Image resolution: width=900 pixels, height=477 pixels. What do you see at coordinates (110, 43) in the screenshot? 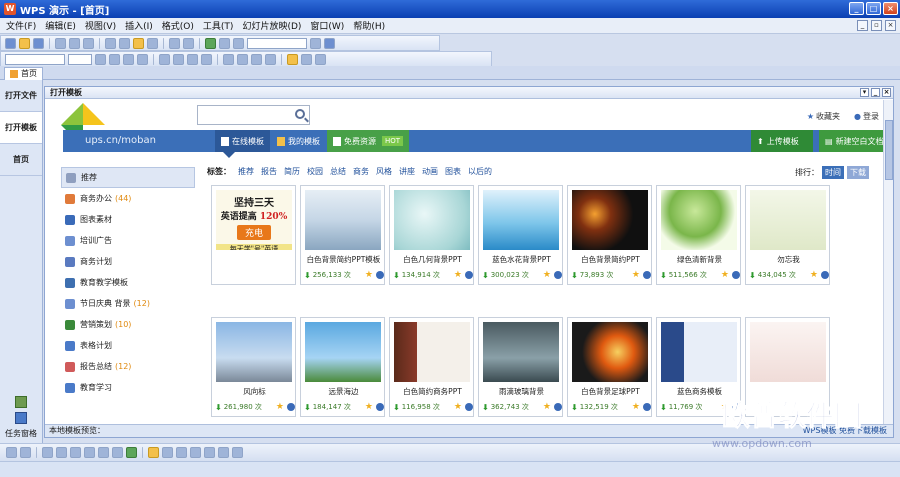
I see `cut-icon` at bounding box center [110, 43].